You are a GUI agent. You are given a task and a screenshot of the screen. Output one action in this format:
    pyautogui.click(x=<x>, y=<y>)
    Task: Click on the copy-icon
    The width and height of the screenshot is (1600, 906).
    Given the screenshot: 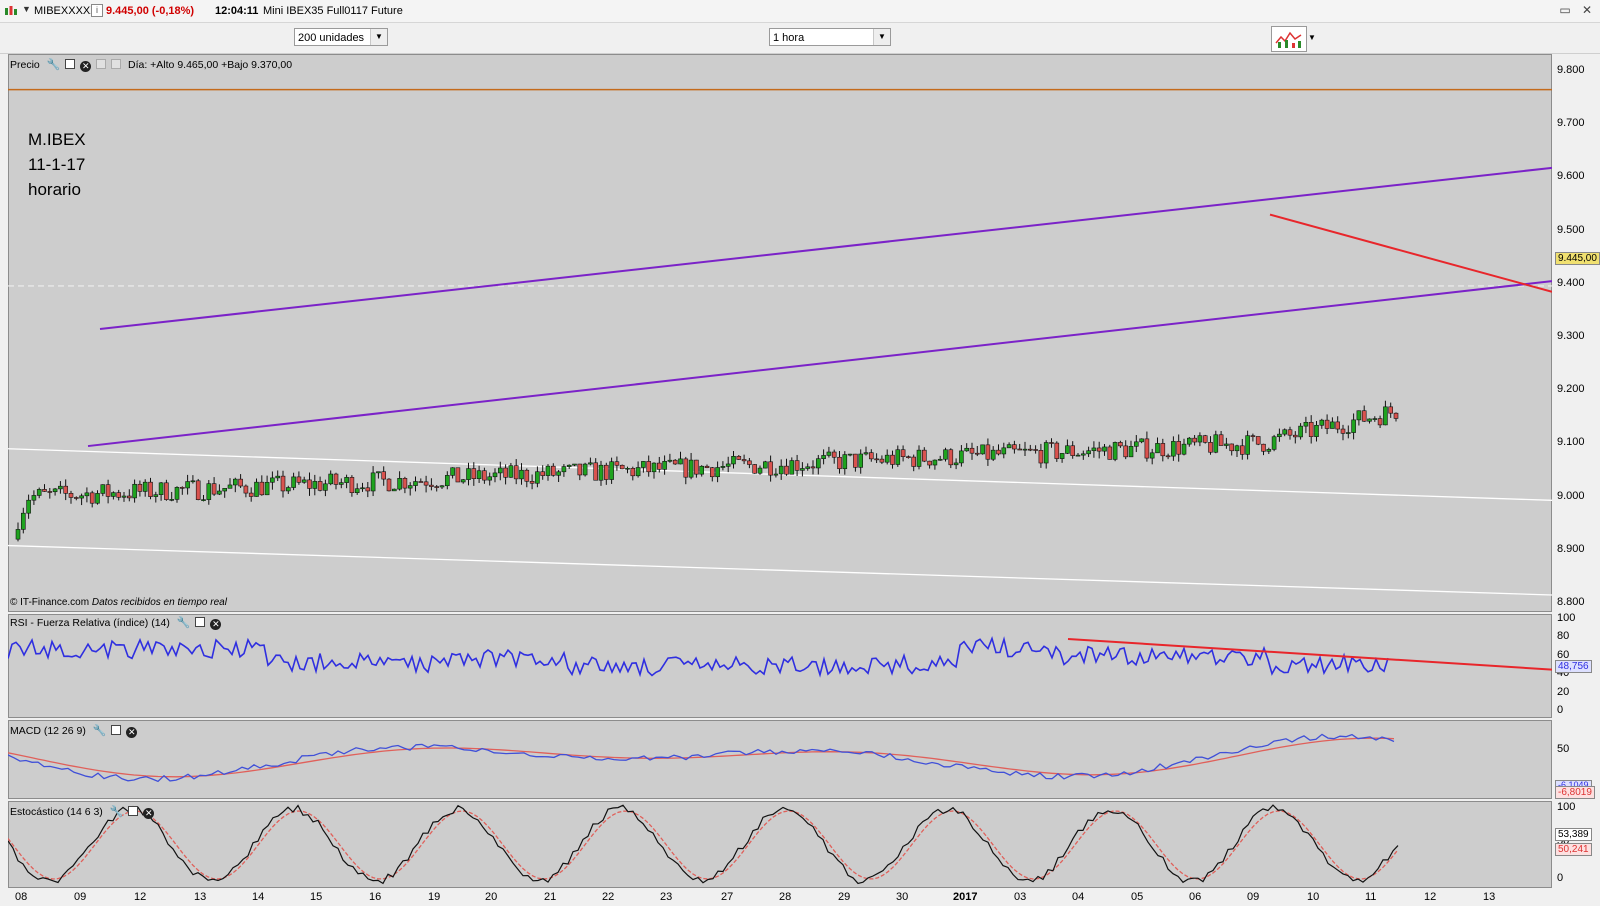 What is the action you would take?
    pyautogui.click(x=101, y=64)
    